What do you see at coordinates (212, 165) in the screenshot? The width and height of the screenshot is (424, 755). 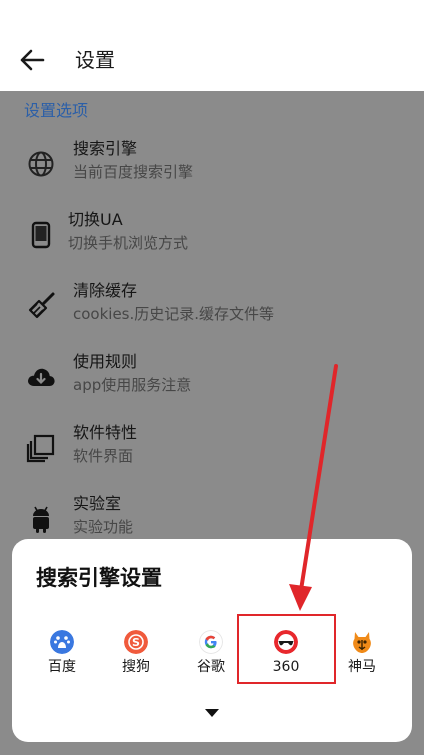 I see `settings-item-search-engine: 搜索引擎 当前百度搜索引擎` at bounding box center [212, 165].